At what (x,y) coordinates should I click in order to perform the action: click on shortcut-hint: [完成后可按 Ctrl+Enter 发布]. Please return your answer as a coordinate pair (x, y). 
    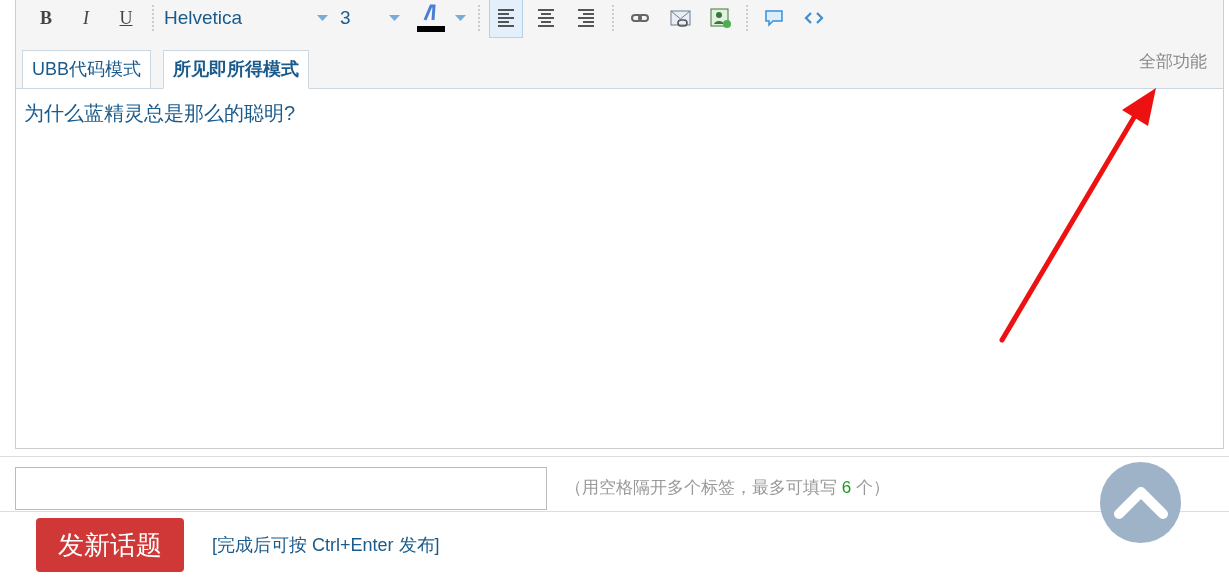
    Looking at the image, I should click on (326, 545).